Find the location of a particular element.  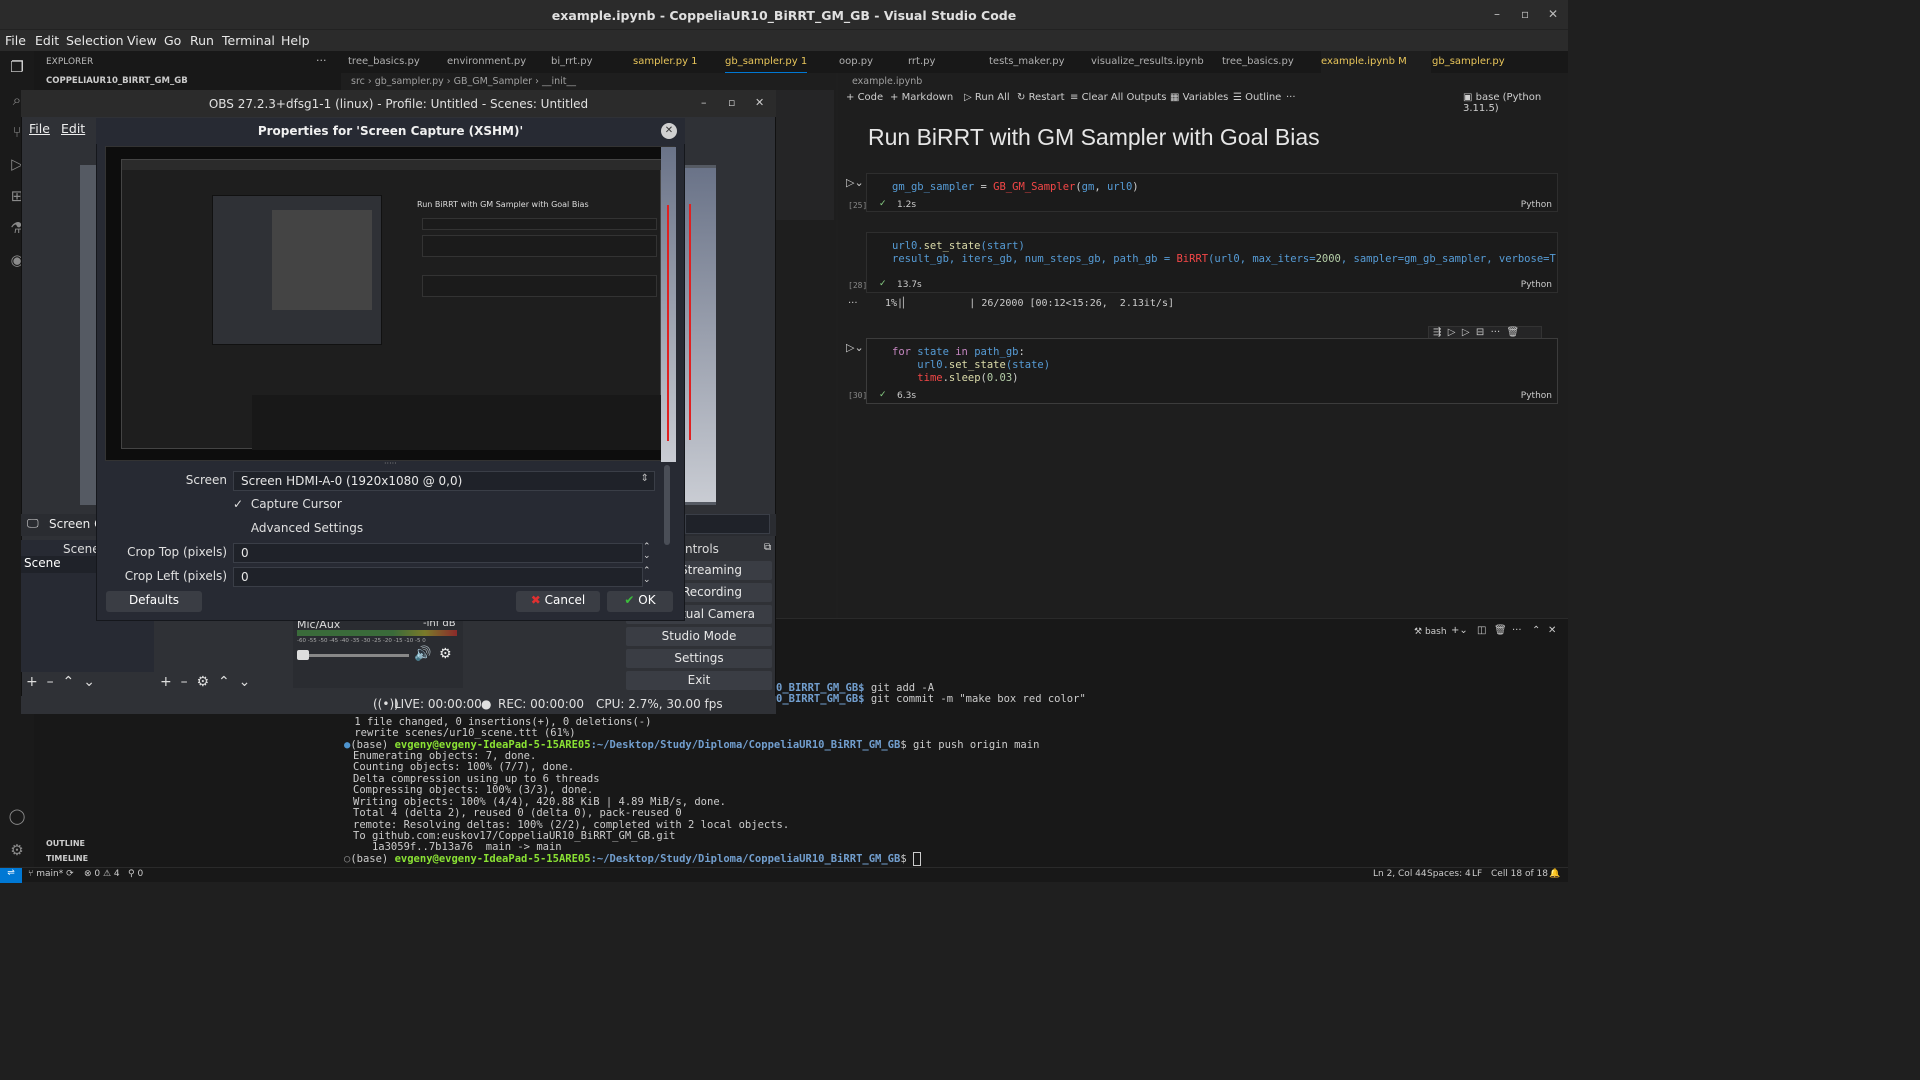

tab-bi-rrt: bi_rrt.py is located at coordinates (572, 62).